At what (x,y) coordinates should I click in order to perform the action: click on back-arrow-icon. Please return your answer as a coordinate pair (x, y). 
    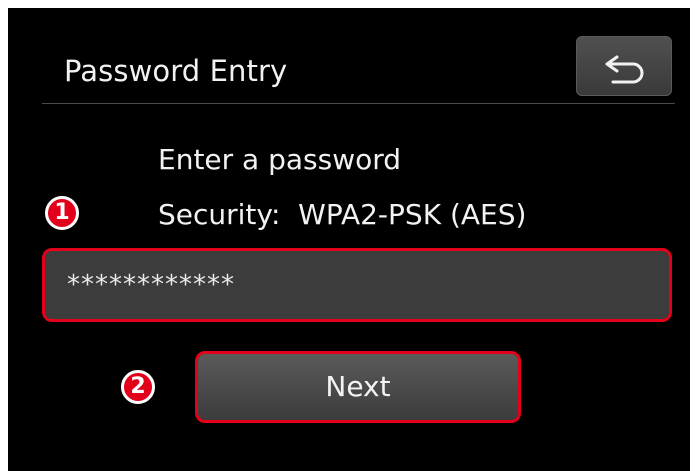
    Looking at the image, I should click on (624, 69).